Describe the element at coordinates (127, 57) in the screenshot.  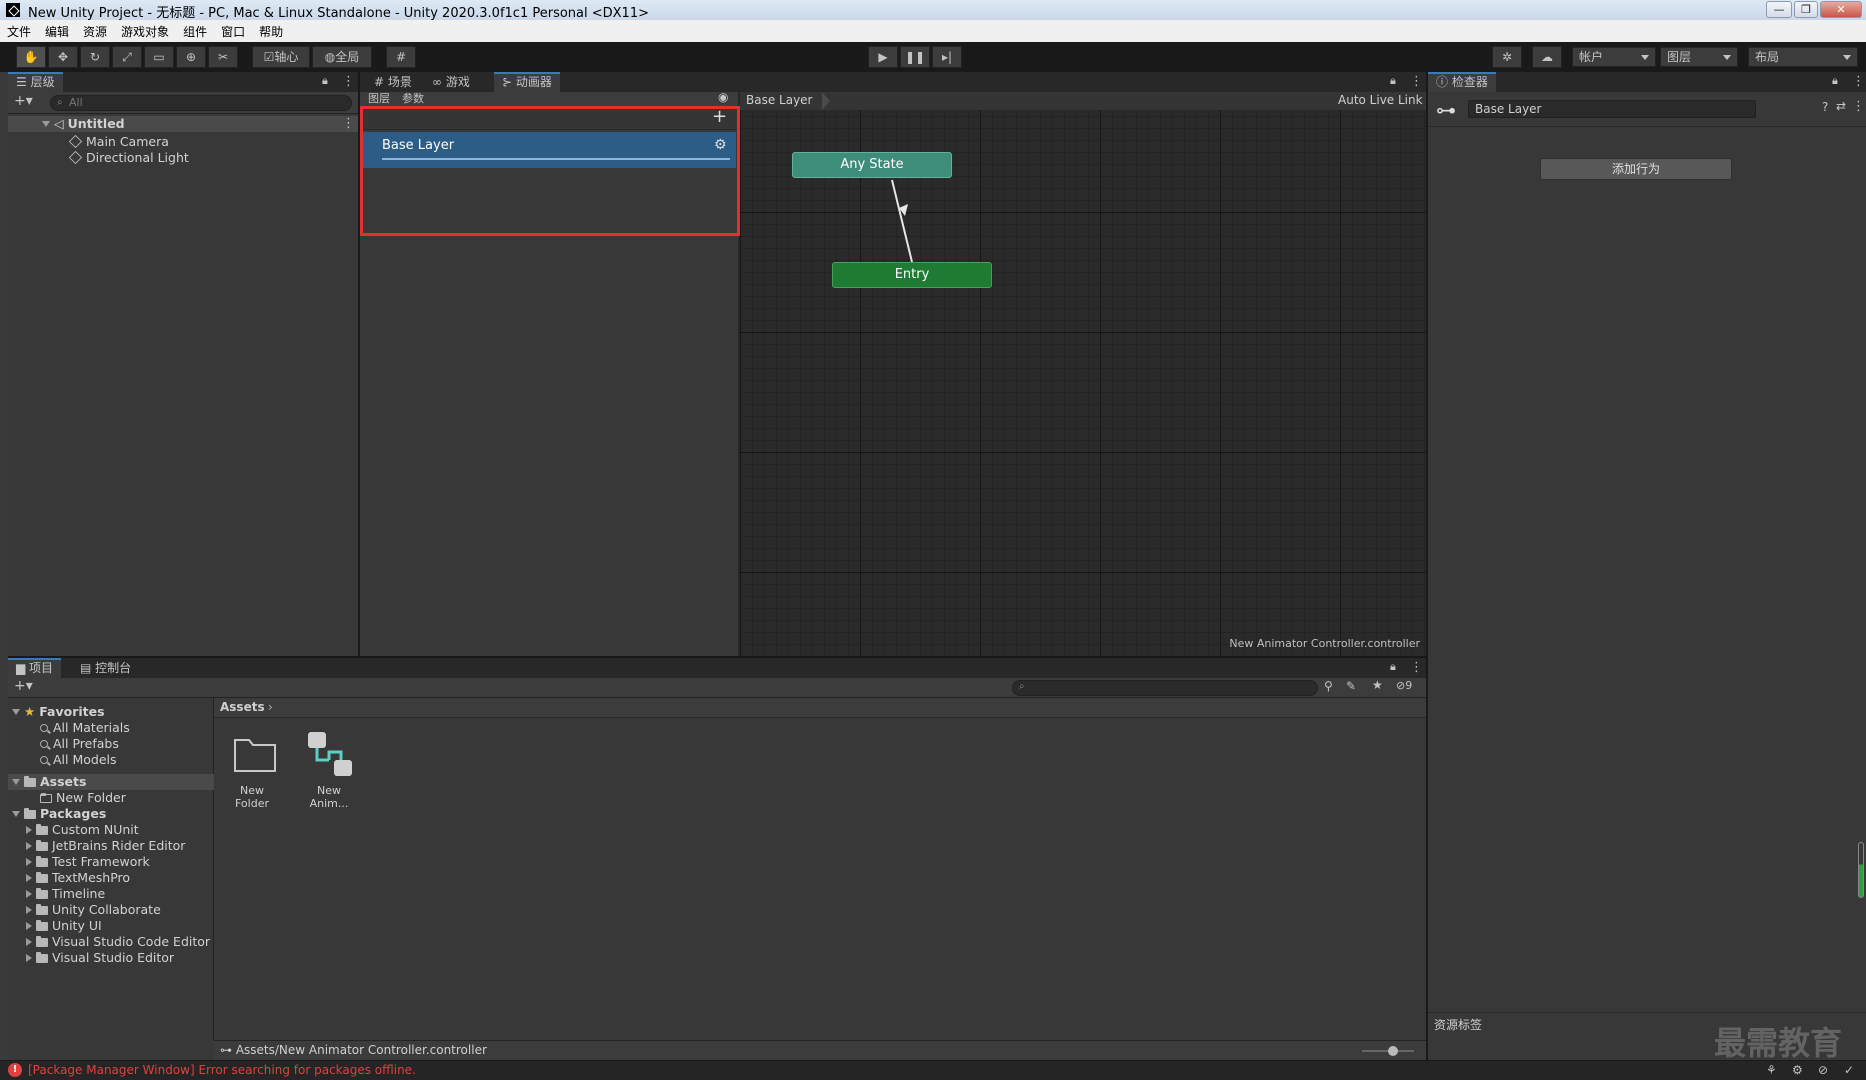
I see `scale-tool-icon: ⤢` at that location.